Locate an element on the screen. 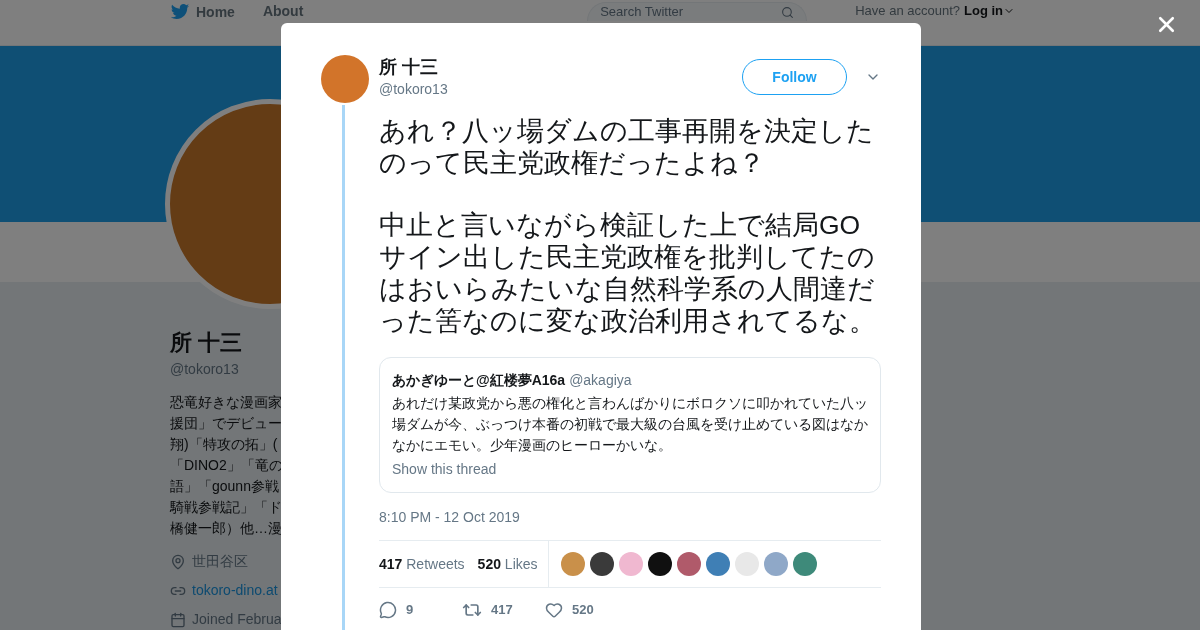  tweet-timestamp: 8:10 PM - 12 Oct 2019 is located at coordinates (450, 517).